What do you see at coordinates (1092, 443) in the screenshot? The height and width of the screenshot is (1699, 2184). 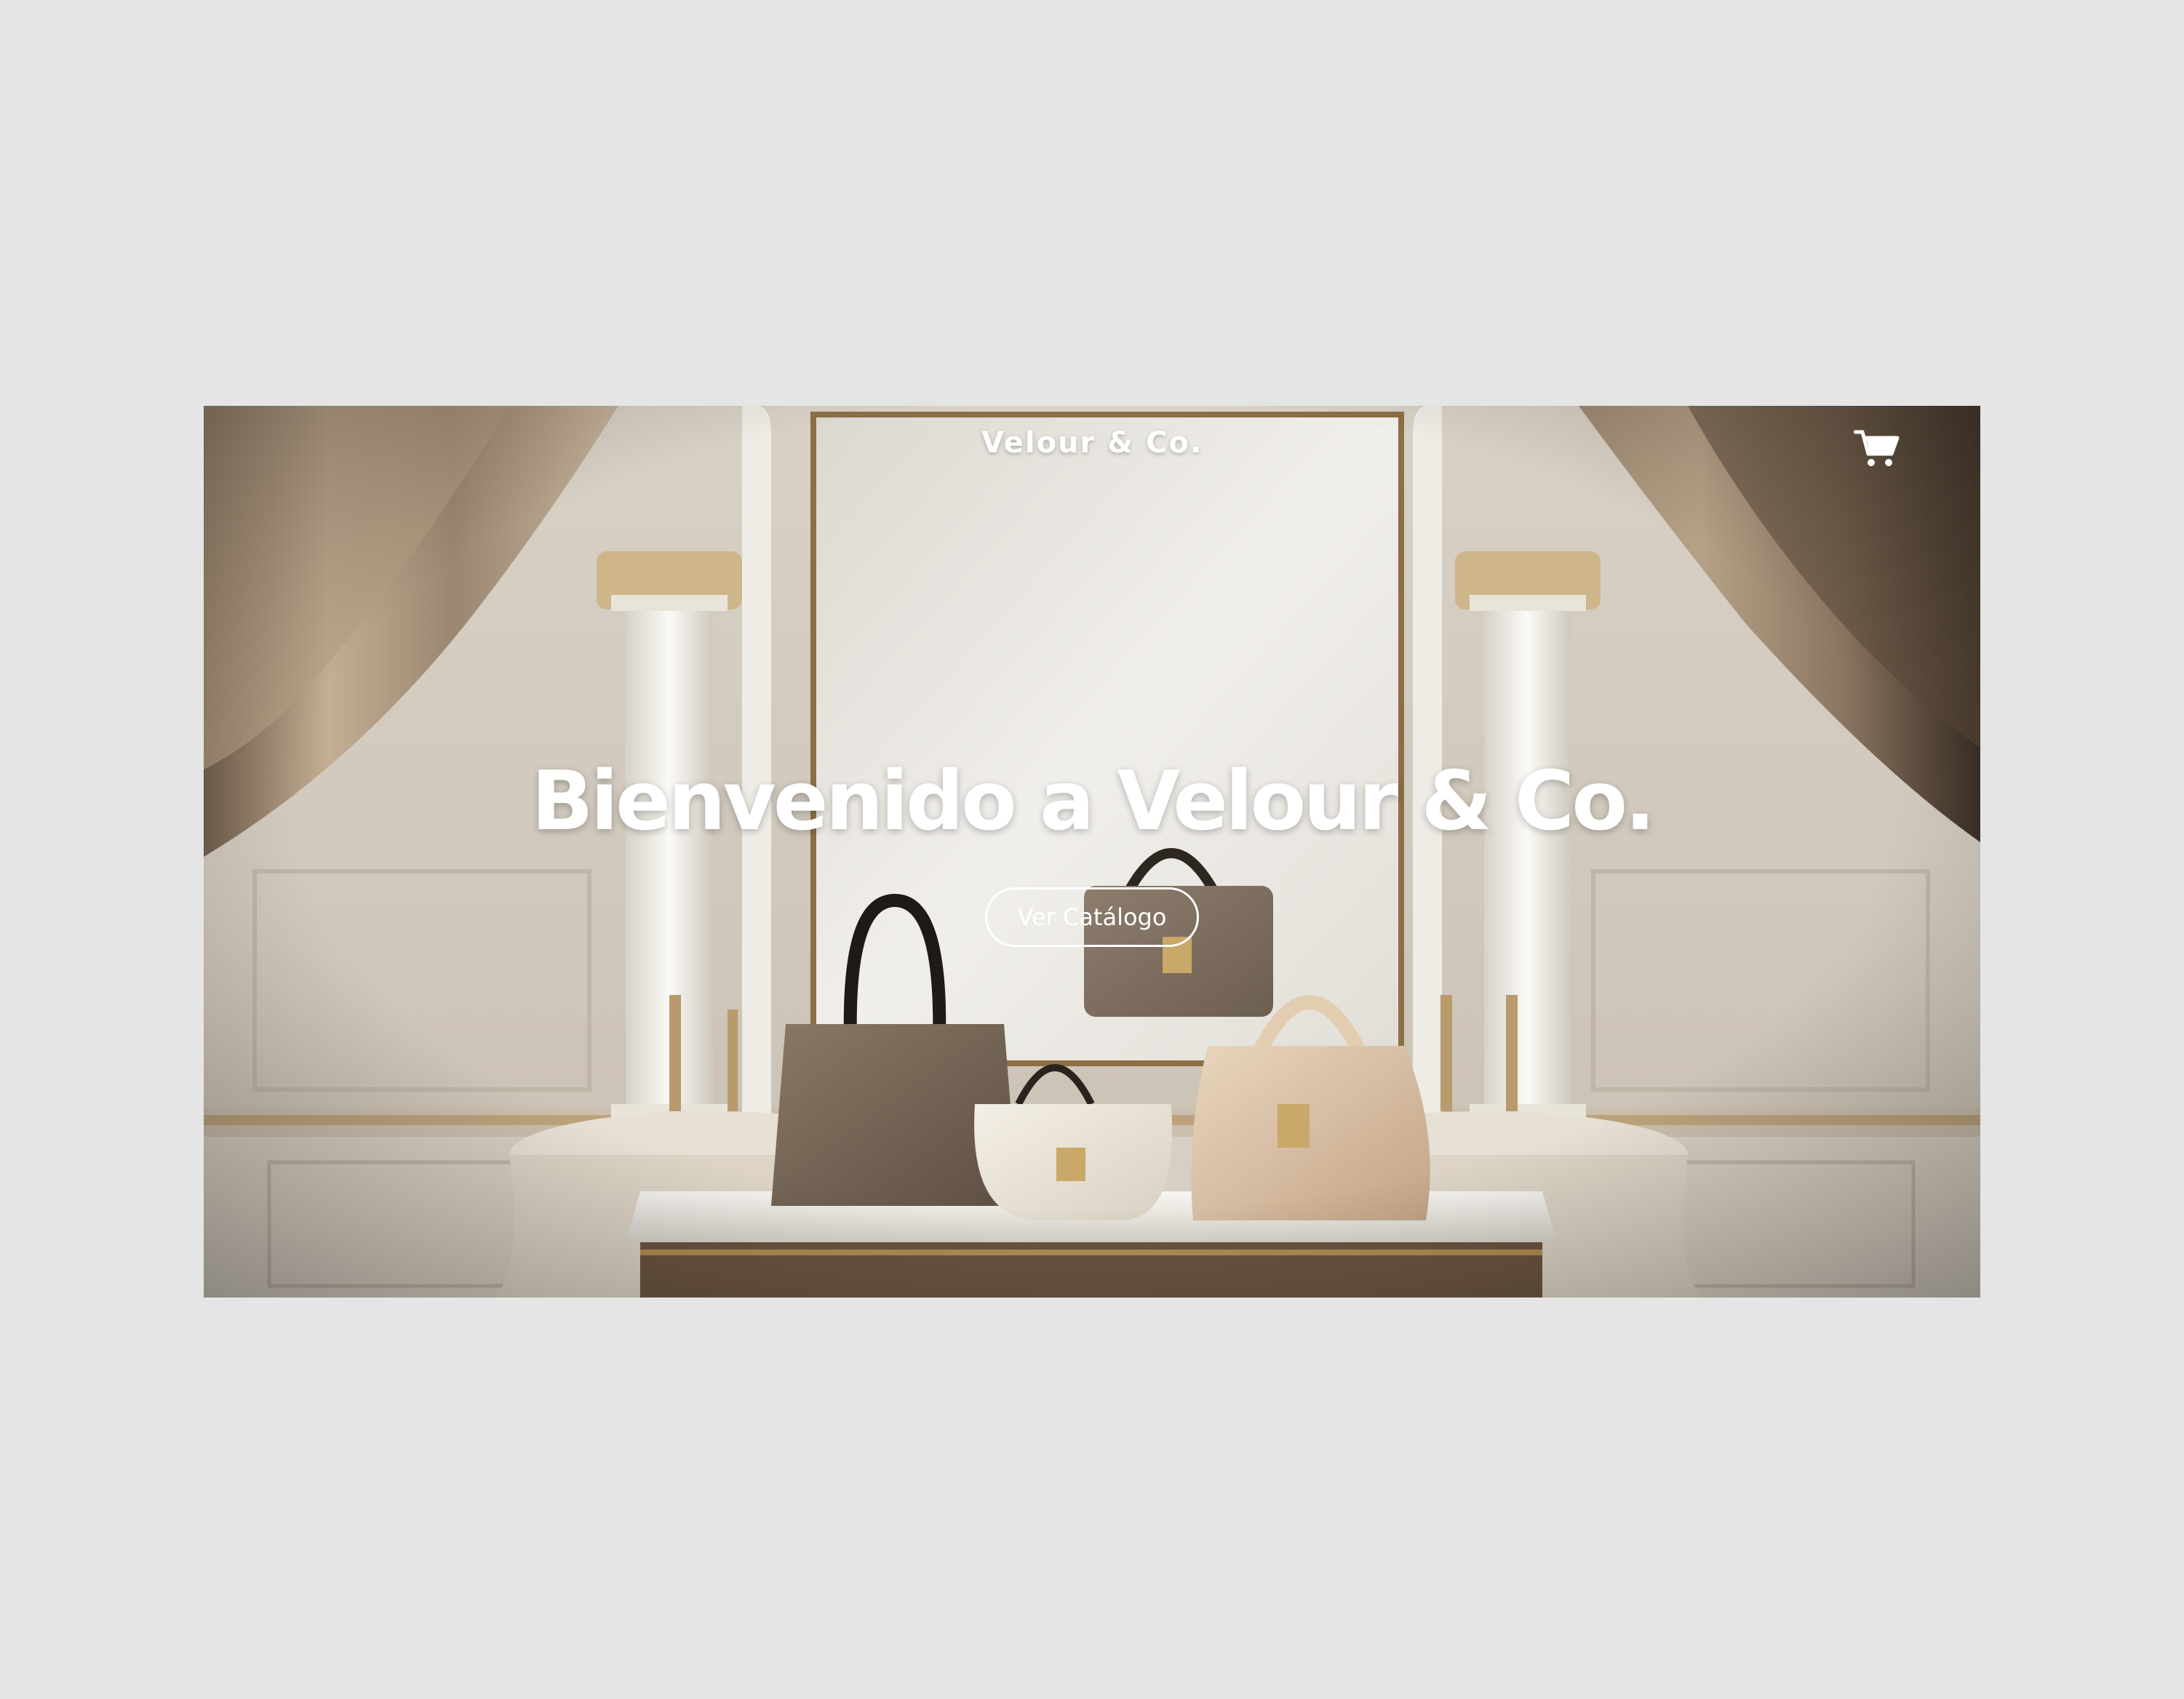 I see `brand-logo: Velour & Co.` at bounding box center [1092, 443].